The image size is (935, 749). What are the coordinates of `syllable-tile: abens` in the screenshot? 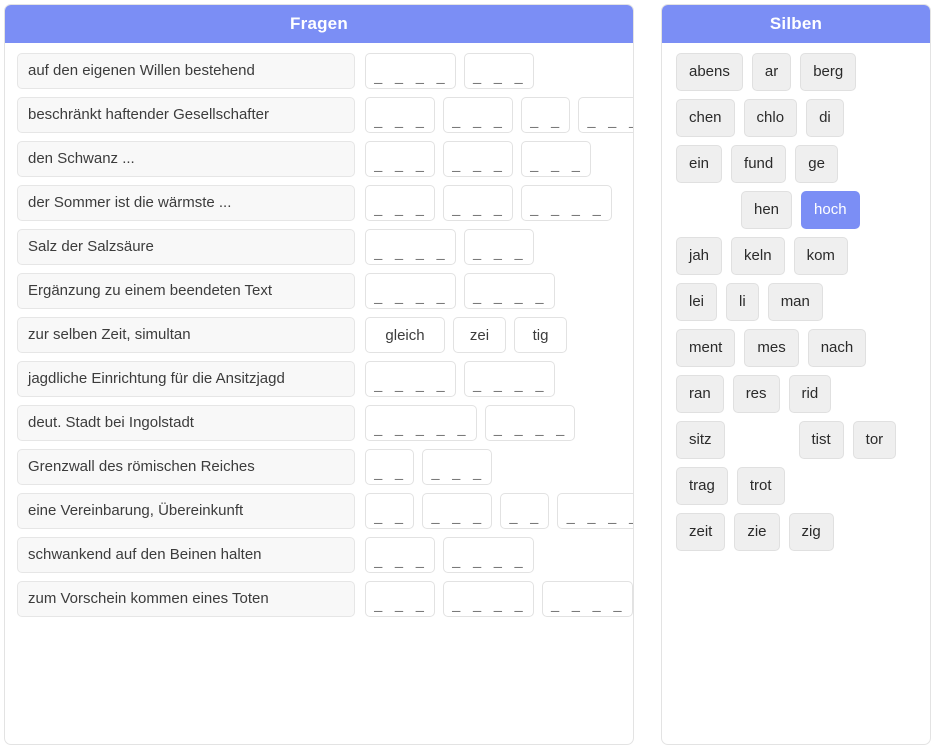 It's located at (709, 72).